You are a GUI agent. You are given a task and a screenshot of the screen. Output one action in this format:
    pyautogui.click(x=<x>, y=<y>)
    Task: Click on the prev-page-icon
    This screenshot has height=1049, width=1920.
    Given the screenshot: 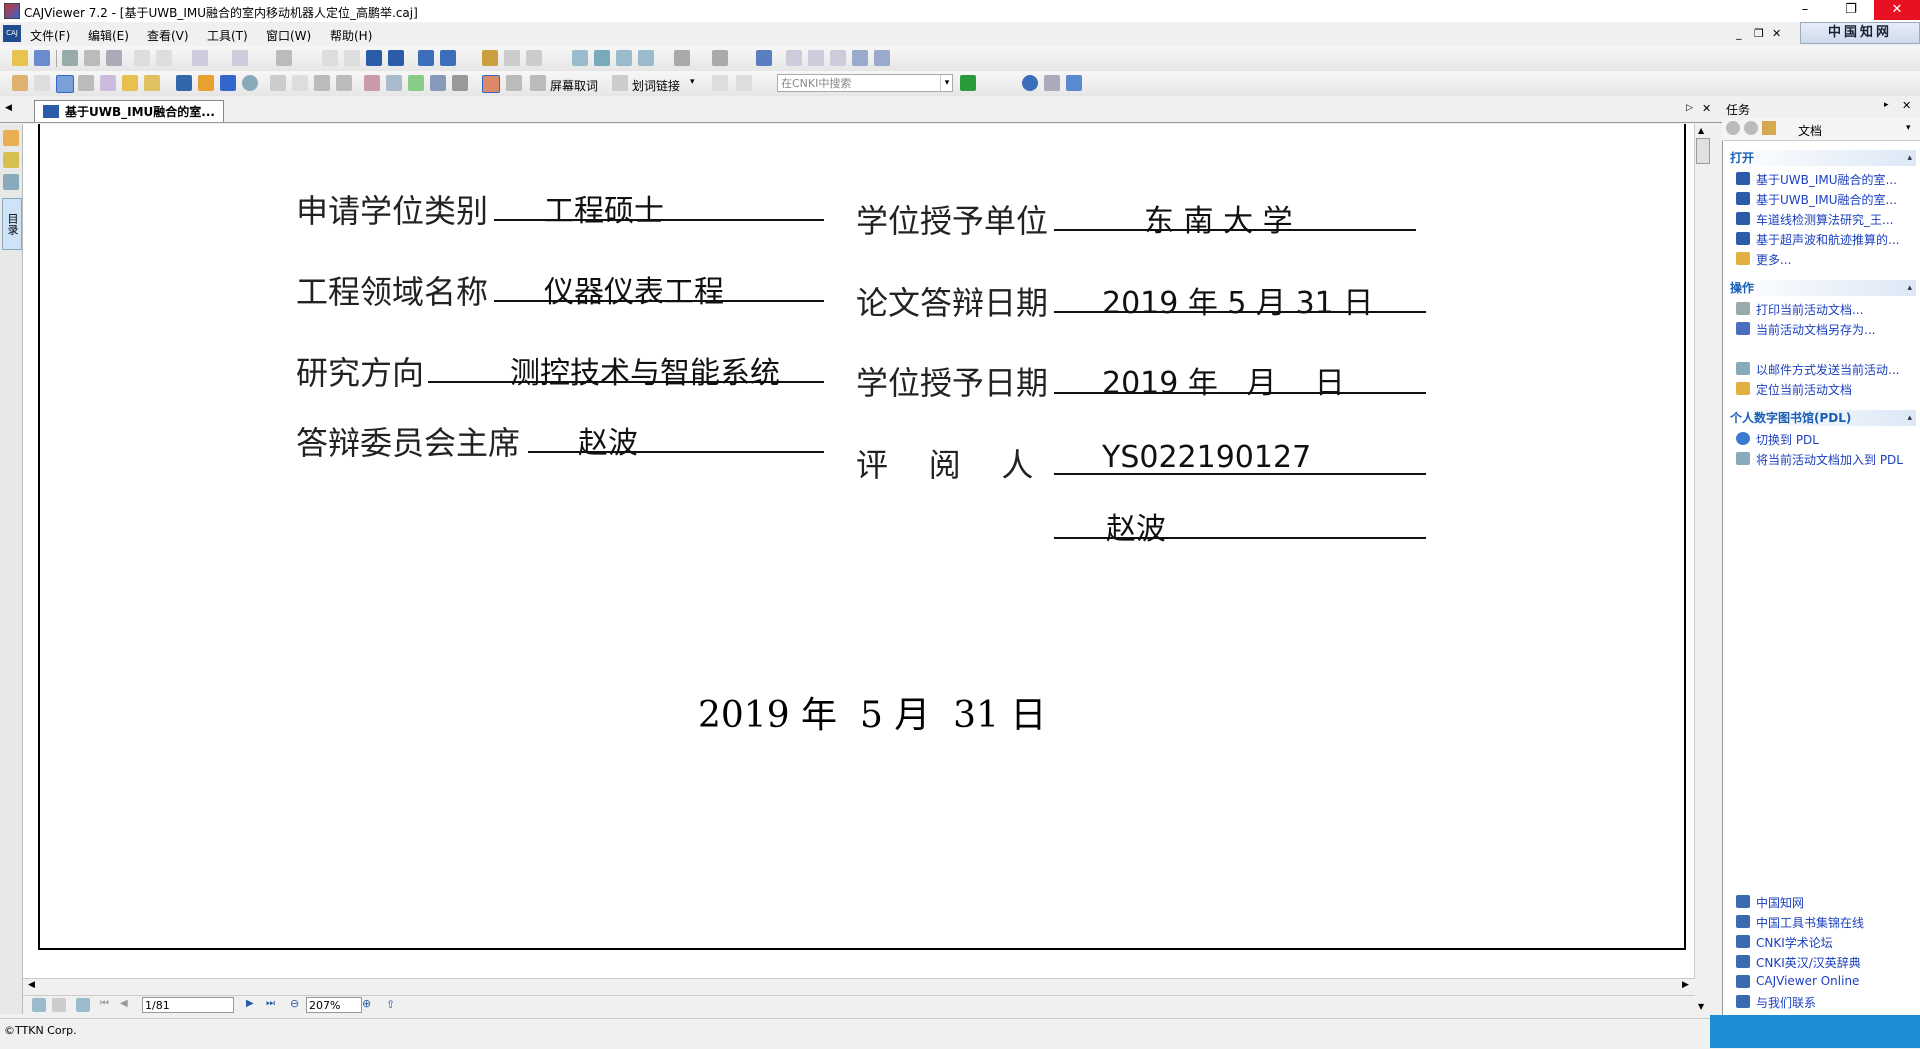 What is the action you would take?
    pyautogui.click(x=352, y=58)
    